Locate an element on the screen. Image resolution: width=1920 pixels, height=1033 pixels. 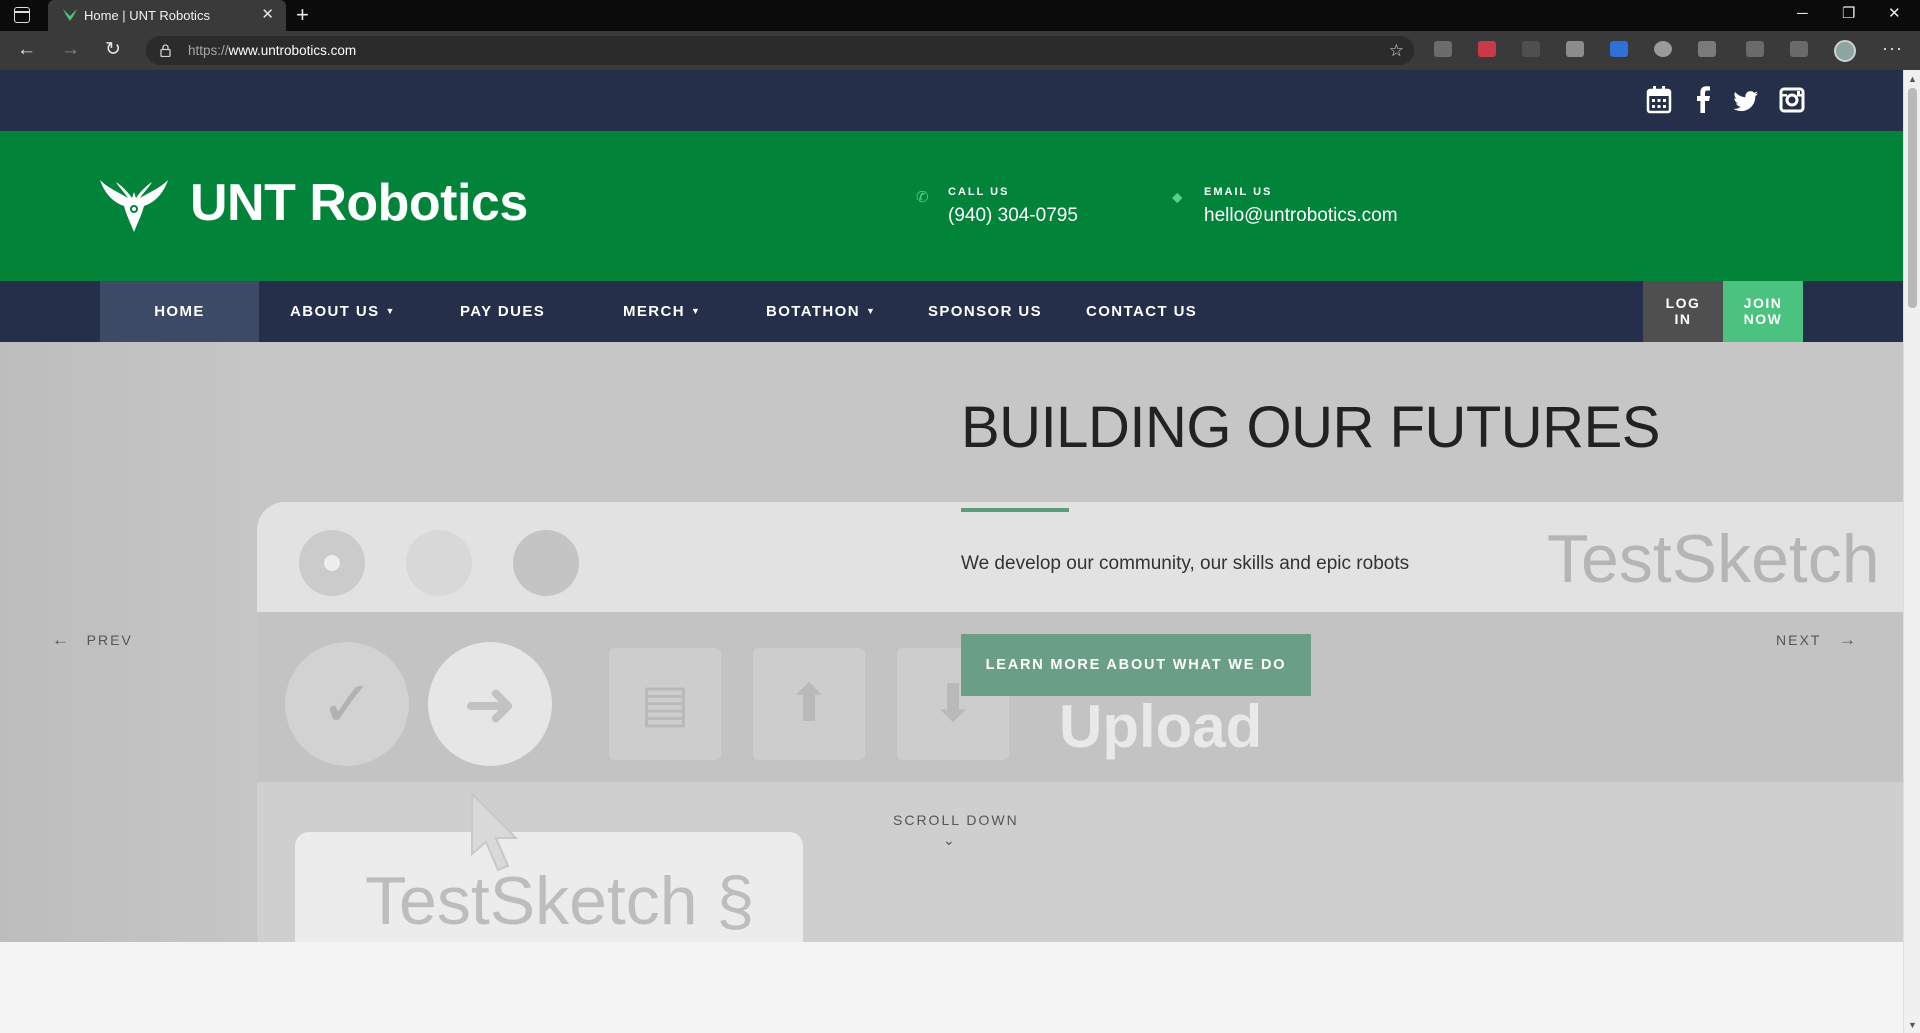
background-text: TestSketch is located at coordinates (1713, 559).